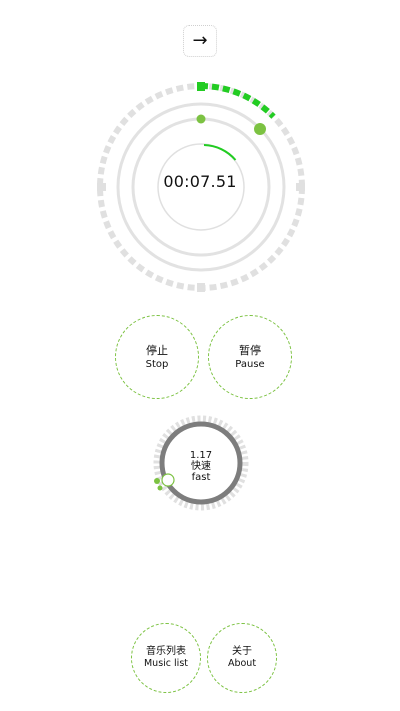 This screenshot has height=711, width=400. I want to click on speed-readout: 1.17 快速 fast, so click(201, 466).